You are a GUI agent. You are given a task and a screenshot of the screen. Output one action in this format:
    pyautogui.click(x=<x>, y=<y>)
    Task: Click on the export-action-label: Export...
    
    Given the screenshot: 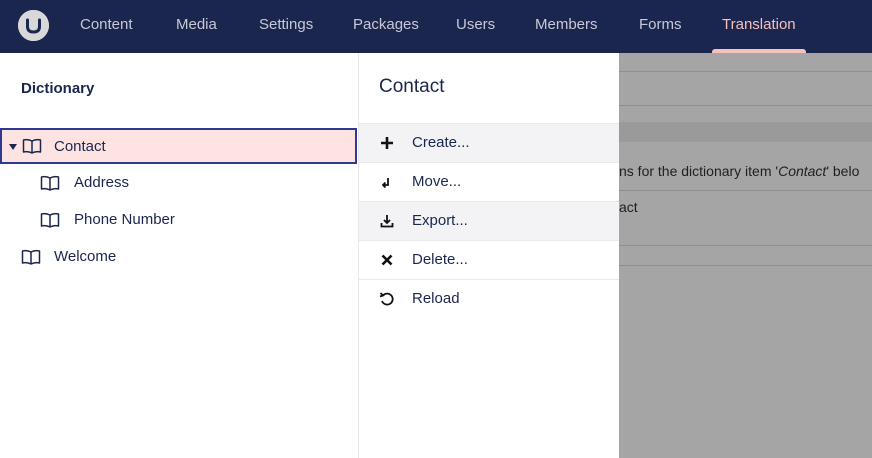 What is the action you would take?
    pyautogui.click(x=440, y=220)
    